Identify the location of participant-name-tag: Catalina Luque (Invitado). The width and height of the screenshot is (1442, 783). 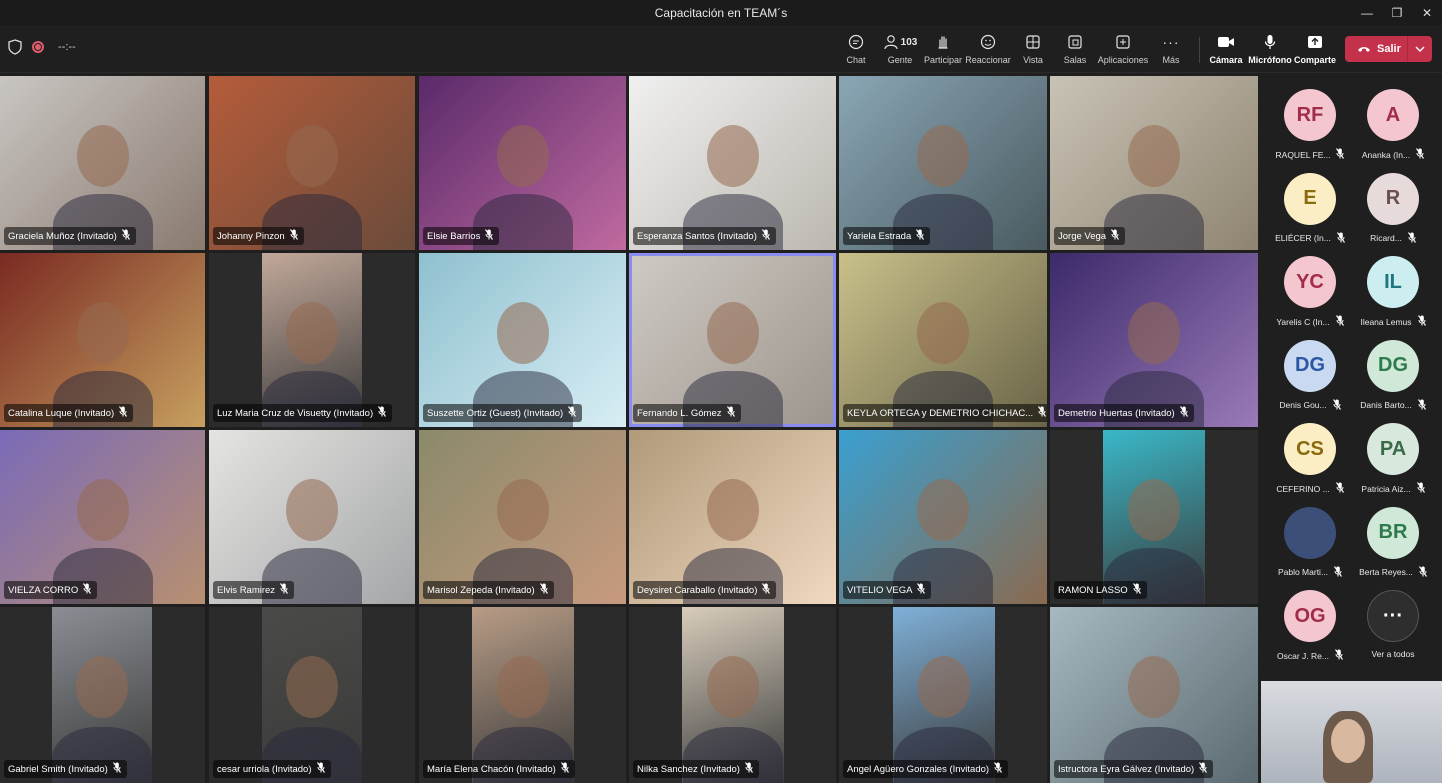
(69, 413).